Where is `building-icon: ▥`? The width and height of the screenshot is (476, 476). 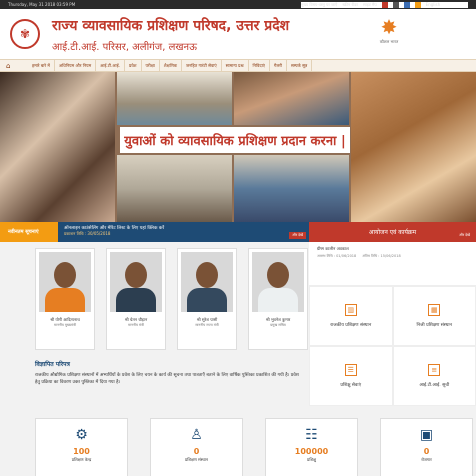 building-icon: ▥ is located at coordinates (350, 310).